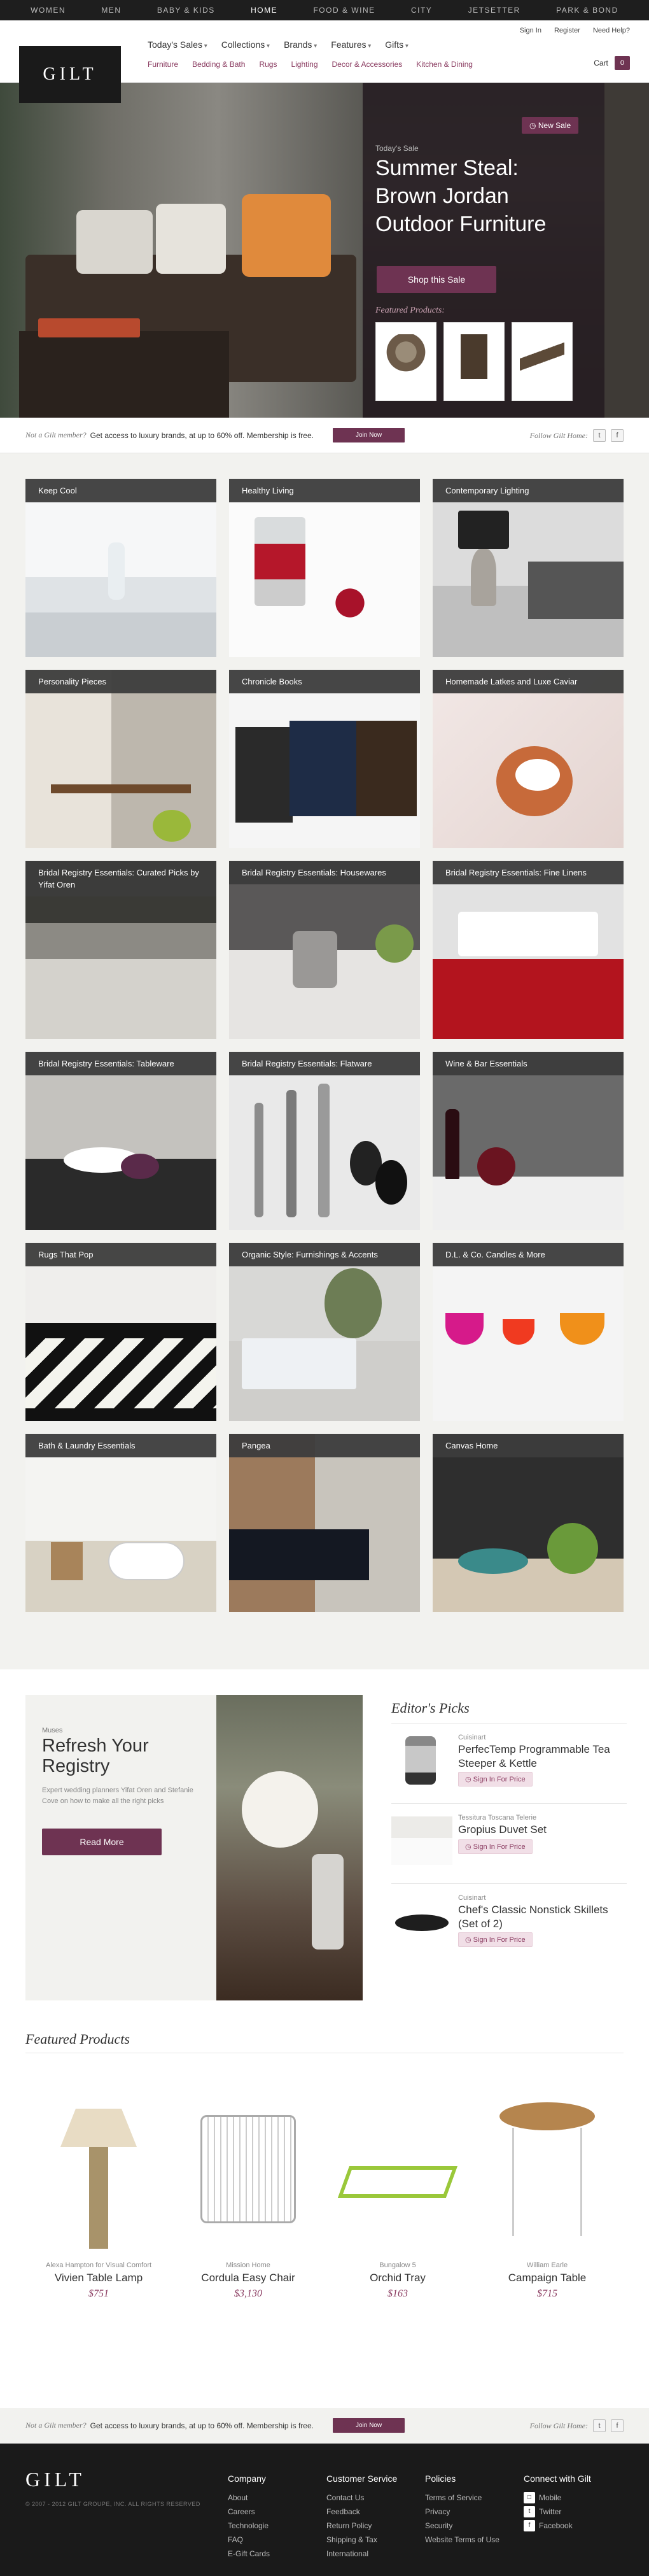 This screenshot has width=649, height=2576. I want to click on product-name: Orchid Tray, so click(397, 2278).